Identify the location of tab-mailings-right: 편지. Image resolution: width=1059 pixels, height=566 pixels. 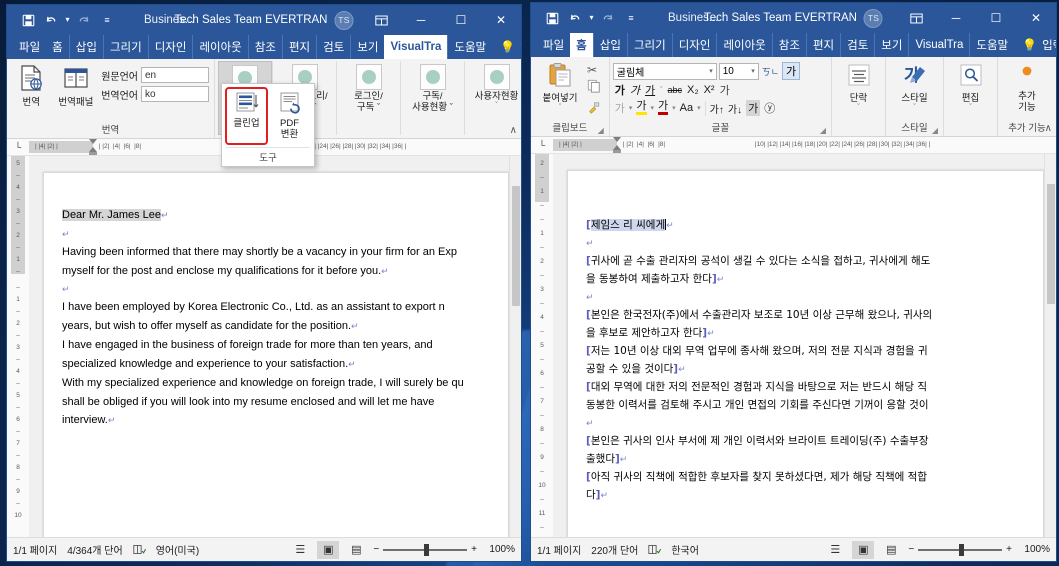
(822, 45).